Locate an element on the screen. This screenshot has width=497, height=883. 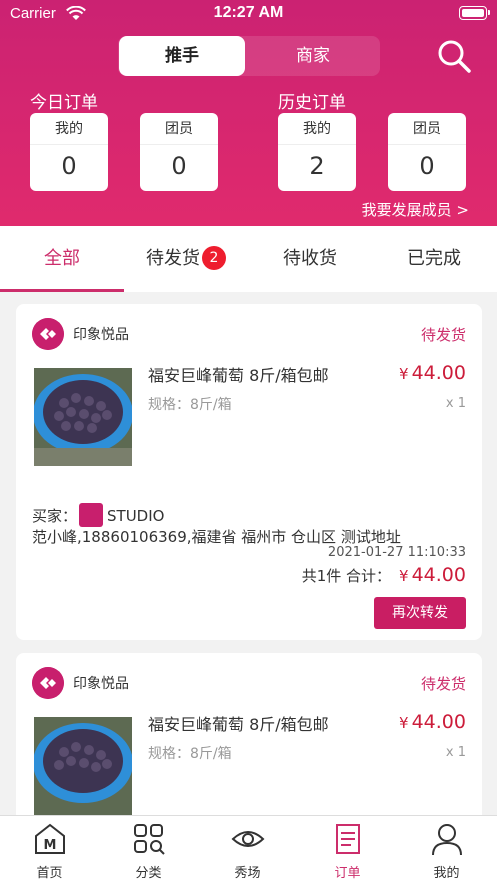
bottom-tab-bar: M 首页 分类 秀场 订单 我的 is located at coordinates (248, 849).